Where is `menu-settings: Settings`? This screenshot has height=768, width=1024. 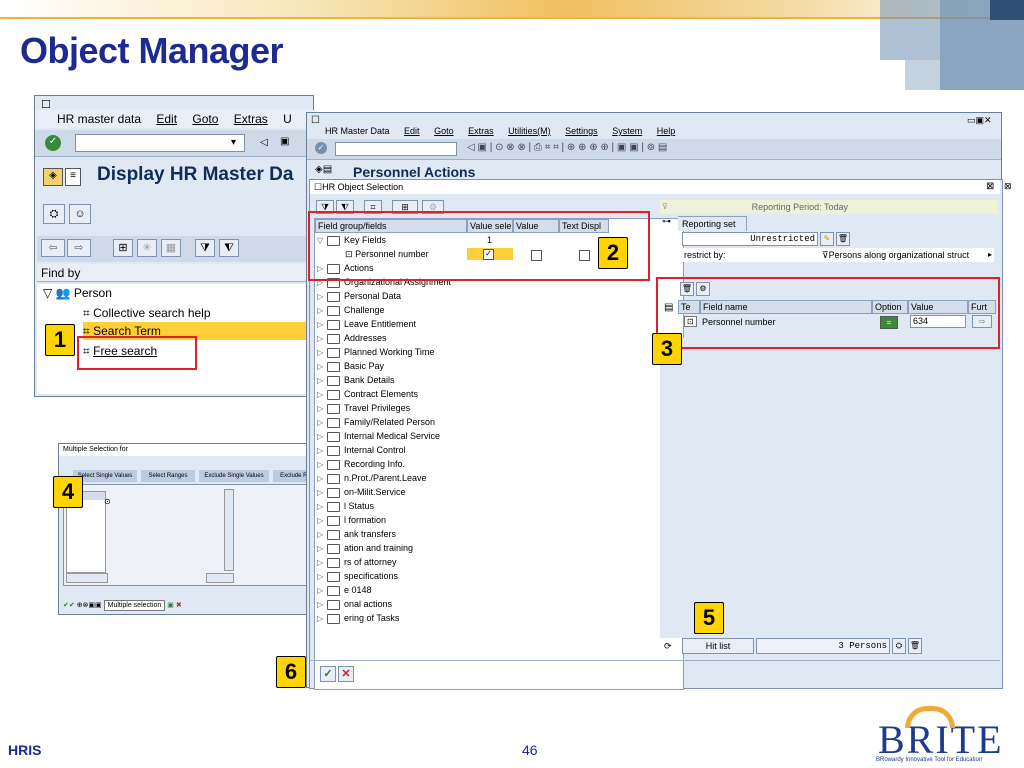
menu-settings: Settings is located at coordinates (581, 131).